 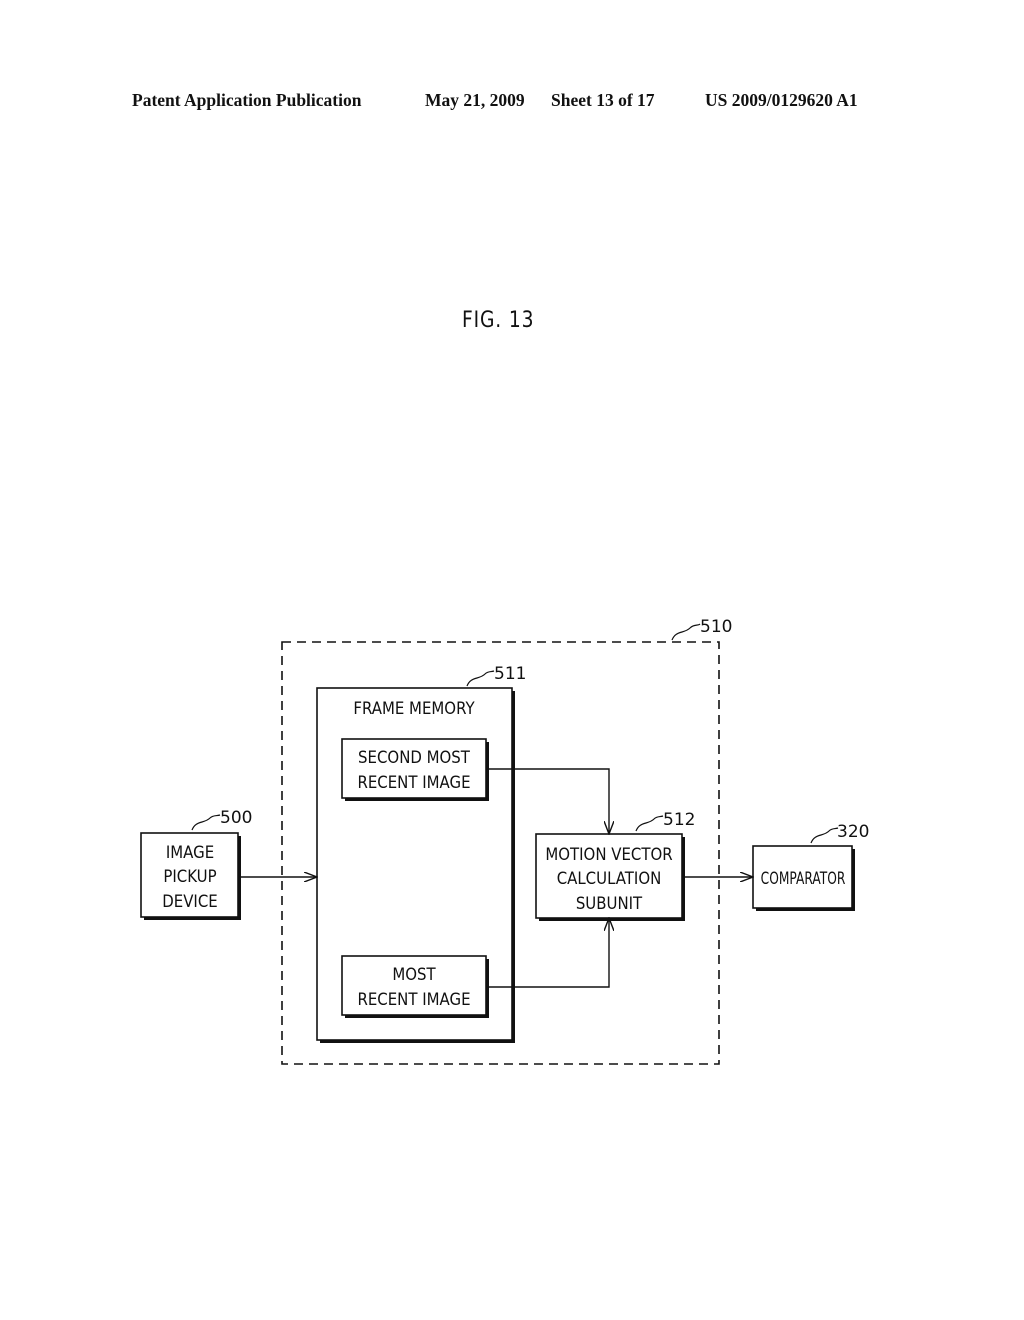 What do you see at coordinates (716, 627) in the screenshot?
I see `unit-510-ref: 510` at bounding box center [716, 627].